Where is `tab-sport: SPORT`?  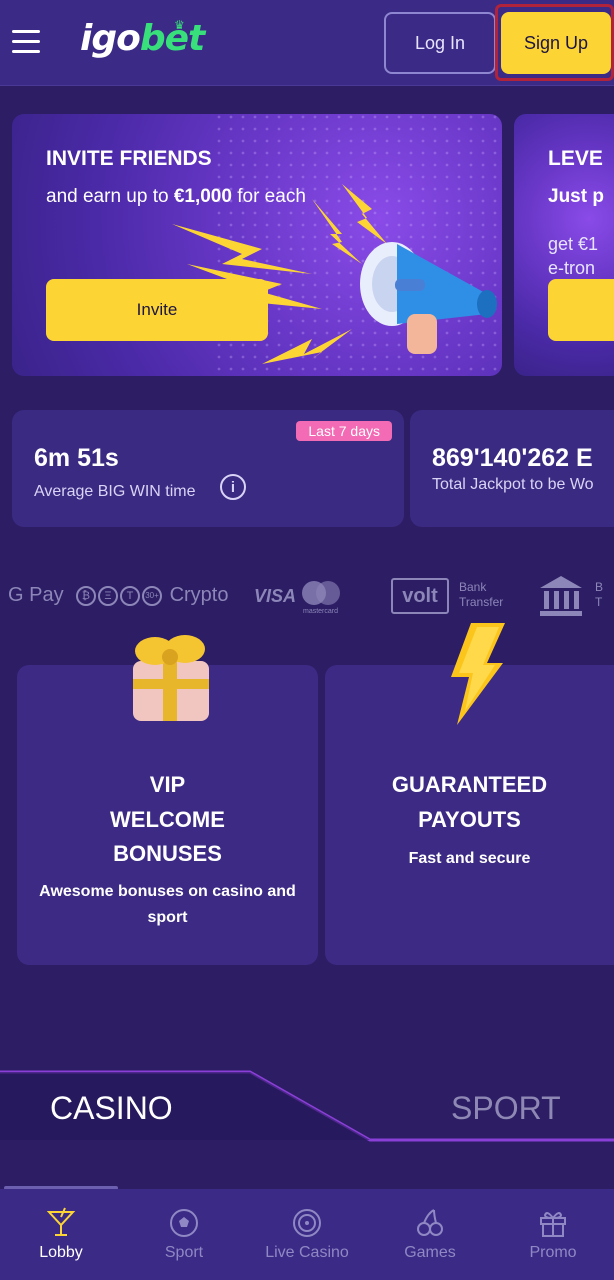 tab-sport: SPORT is located at coordinates (506, 1108).